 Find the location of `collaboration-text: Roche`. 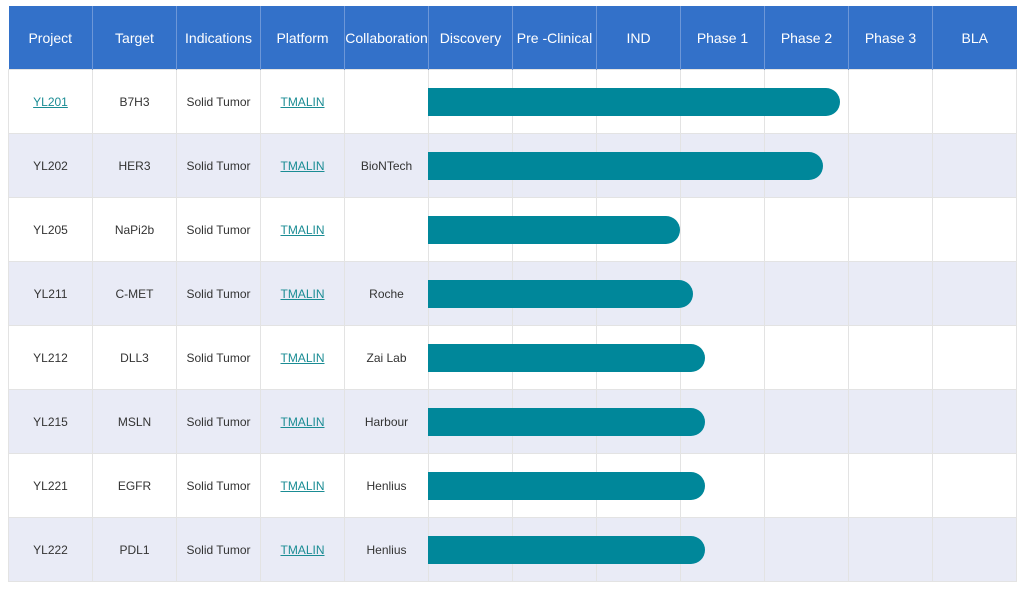

collaboration-text: Roche is located at coordinates (386, 293).